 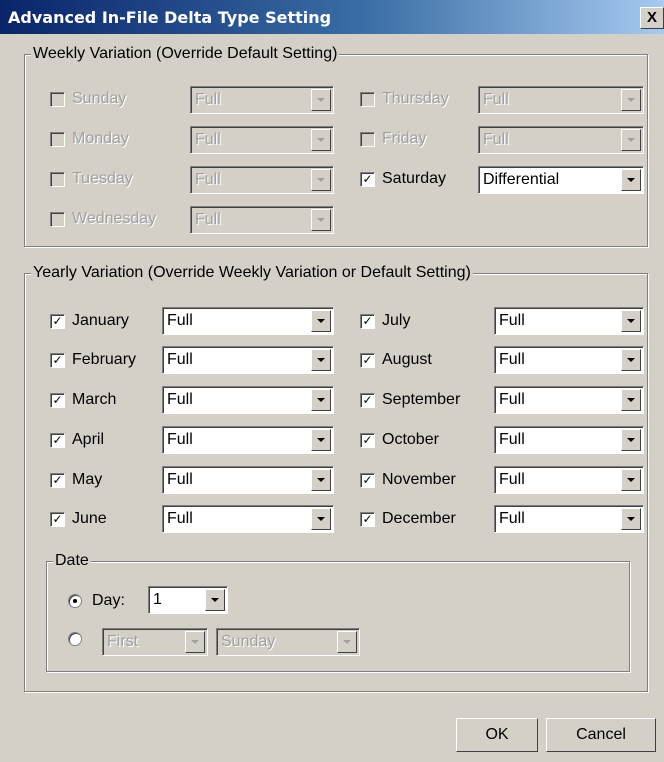 What do you see at coordinates (262, 100) in the screenshot?
I see `dropdown-sunday: Full` at bounding box center [262, 100].